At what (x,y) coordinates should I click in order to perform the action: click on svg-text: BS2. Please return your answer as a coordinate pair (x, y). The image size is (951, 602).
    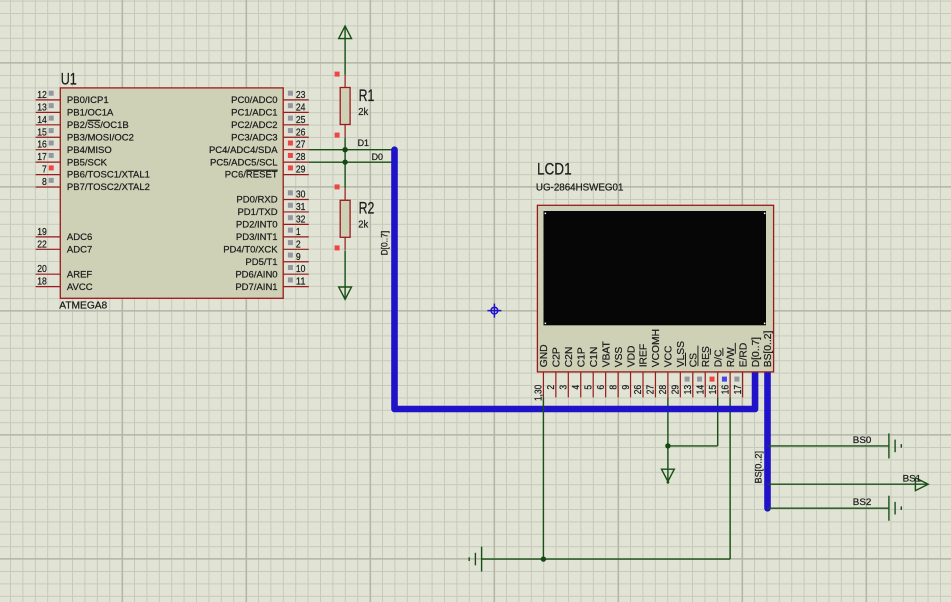
    Looking at the image, I should click on (862, 502).